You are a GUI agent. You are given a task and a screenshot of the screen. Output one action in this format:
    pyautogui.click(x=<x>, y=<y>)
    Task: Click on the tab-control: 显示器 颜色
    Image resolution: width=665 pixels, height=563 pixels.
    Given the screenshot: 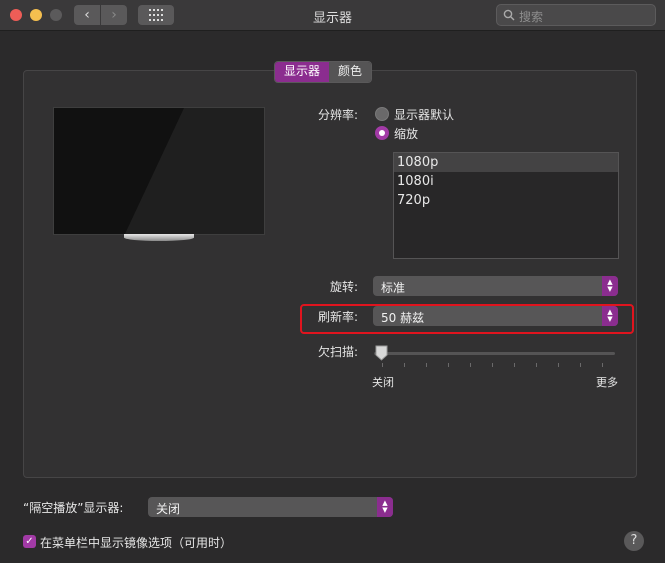 What is the action you would take?
    pyautogui.click(x=323, y=72)
    